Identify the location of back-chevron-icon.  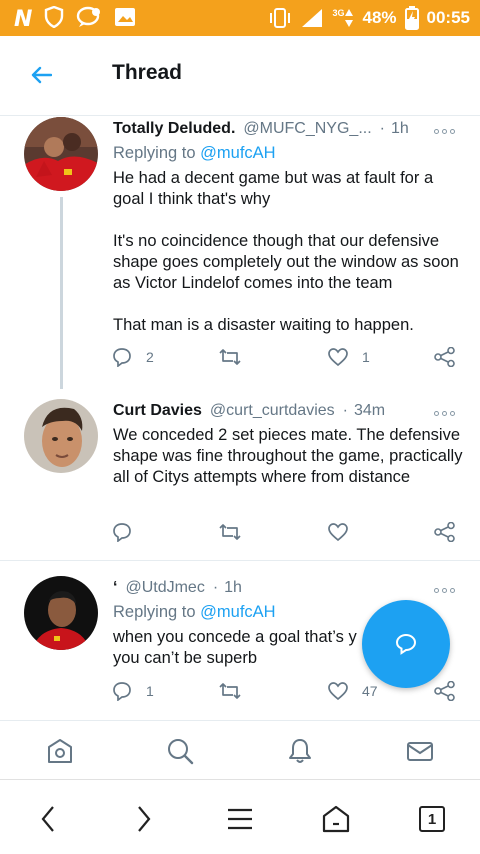
(47, 819).